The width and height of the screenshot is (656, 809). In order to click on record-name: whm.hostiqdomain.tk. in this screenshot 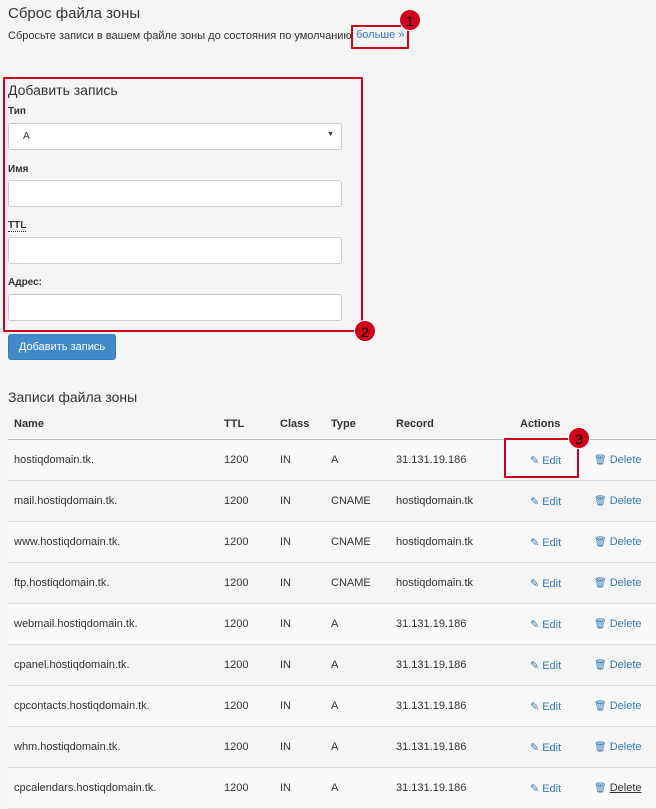, I will do `click(67, 747)`.